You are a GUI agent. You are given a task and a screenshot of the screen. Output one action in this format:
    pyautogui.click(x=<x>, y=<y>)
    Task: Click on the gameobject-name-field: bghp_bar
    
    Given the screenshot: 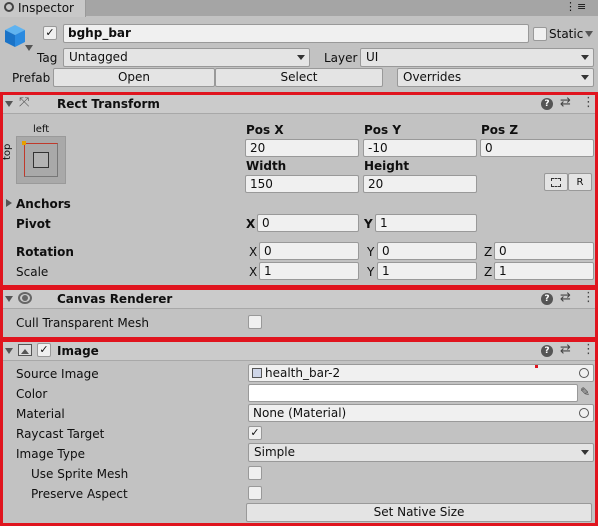 What is the action you would take?
    pyautogui.click(x=296, y=33)
    